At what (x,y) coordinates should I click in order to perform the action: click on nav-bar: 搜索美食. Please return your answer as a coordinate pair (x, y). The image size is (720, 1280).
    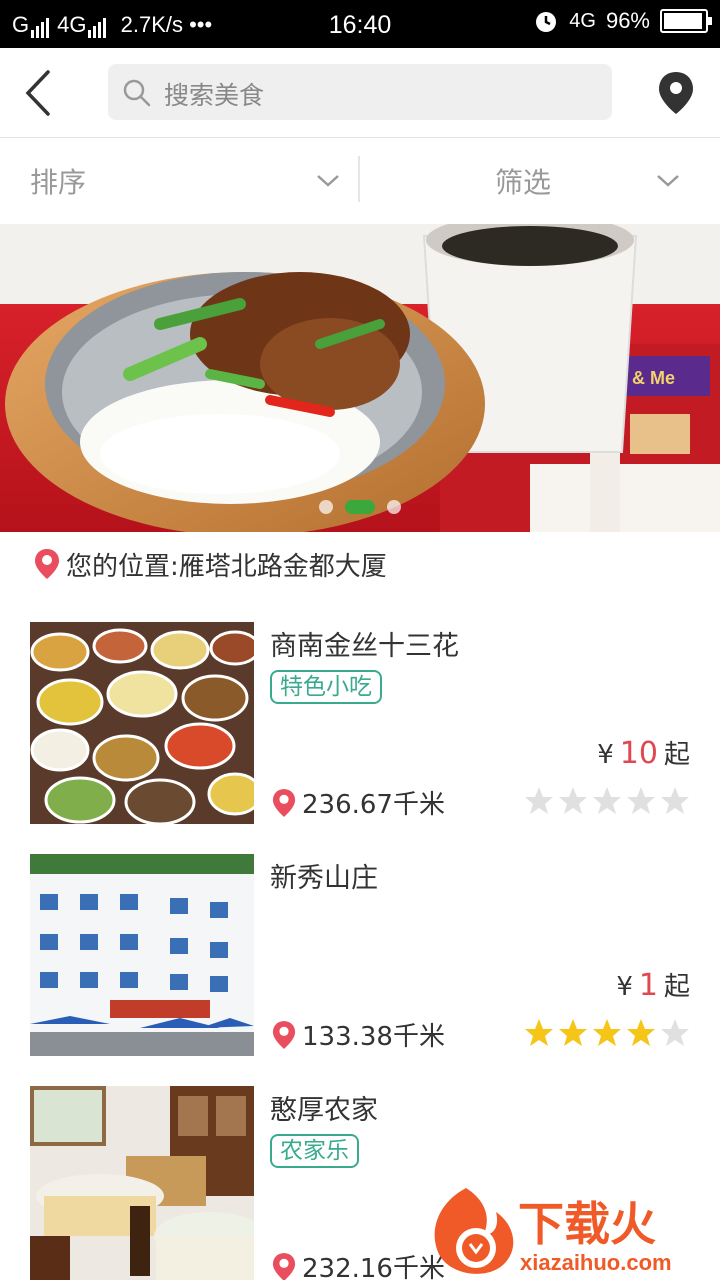
    Looking at the image, I should click on (360, 93).